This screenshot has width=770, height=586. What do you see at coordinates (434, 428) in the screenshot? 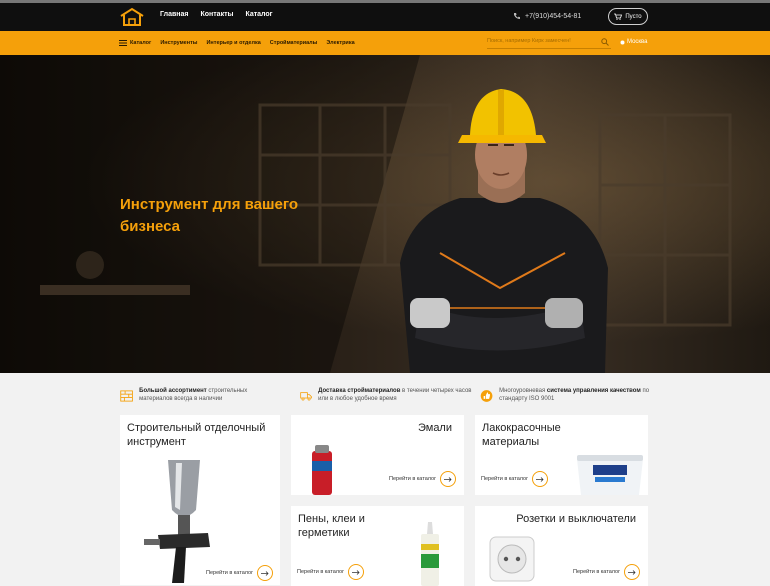
I see `card-title: Эмали` at bounding box center [434, 428].